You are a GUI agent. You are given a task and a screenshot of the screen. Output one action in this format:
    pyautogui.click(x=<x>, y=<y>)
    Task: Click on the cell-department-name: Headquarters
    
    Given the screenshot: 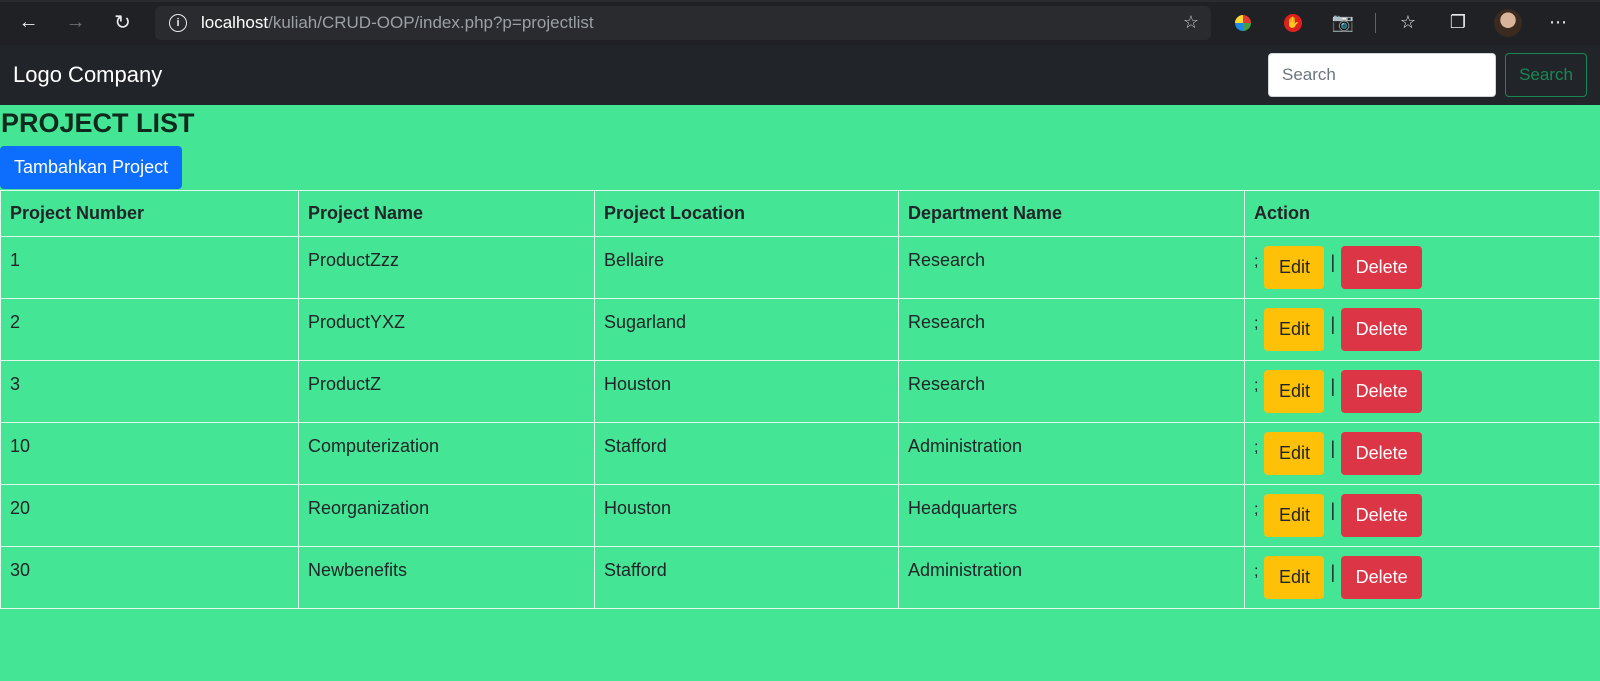 What is the action you would take?
    pyautogui.click(x=1071, y=515)
    